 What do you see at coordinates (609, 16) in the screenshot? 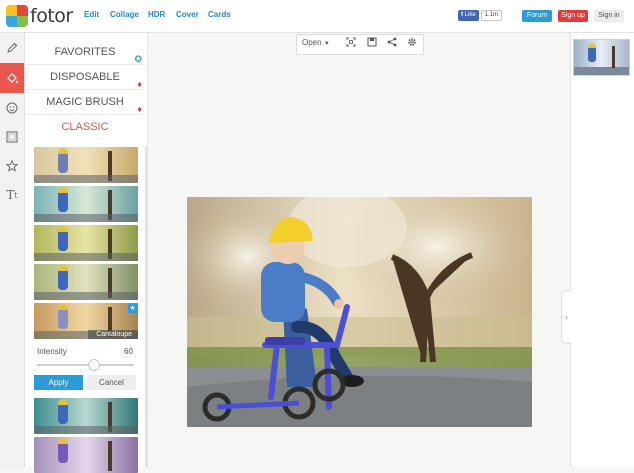
I see `signin-button: Sign in` at bounding box center [609, 16].